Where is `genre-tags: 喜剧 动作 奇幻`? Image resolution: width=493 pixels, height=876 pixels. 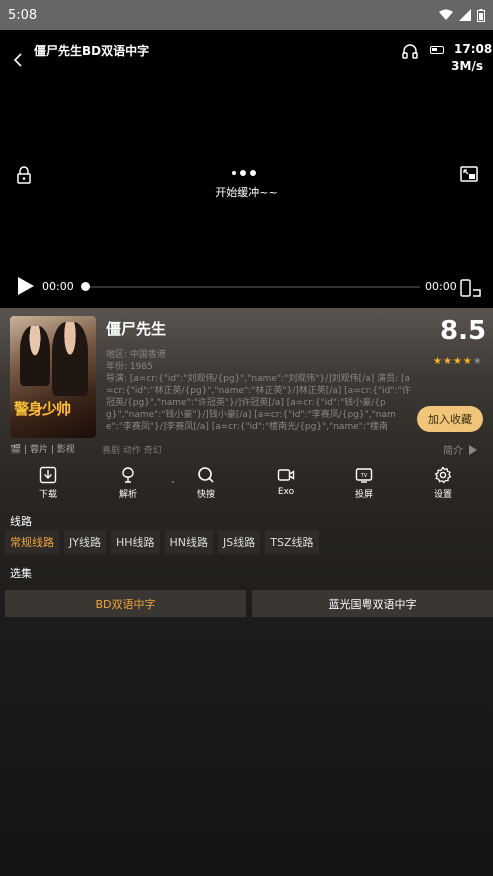 genre-tags: 喜剧 动作 奇幻 is located at coordinates (132, 451).